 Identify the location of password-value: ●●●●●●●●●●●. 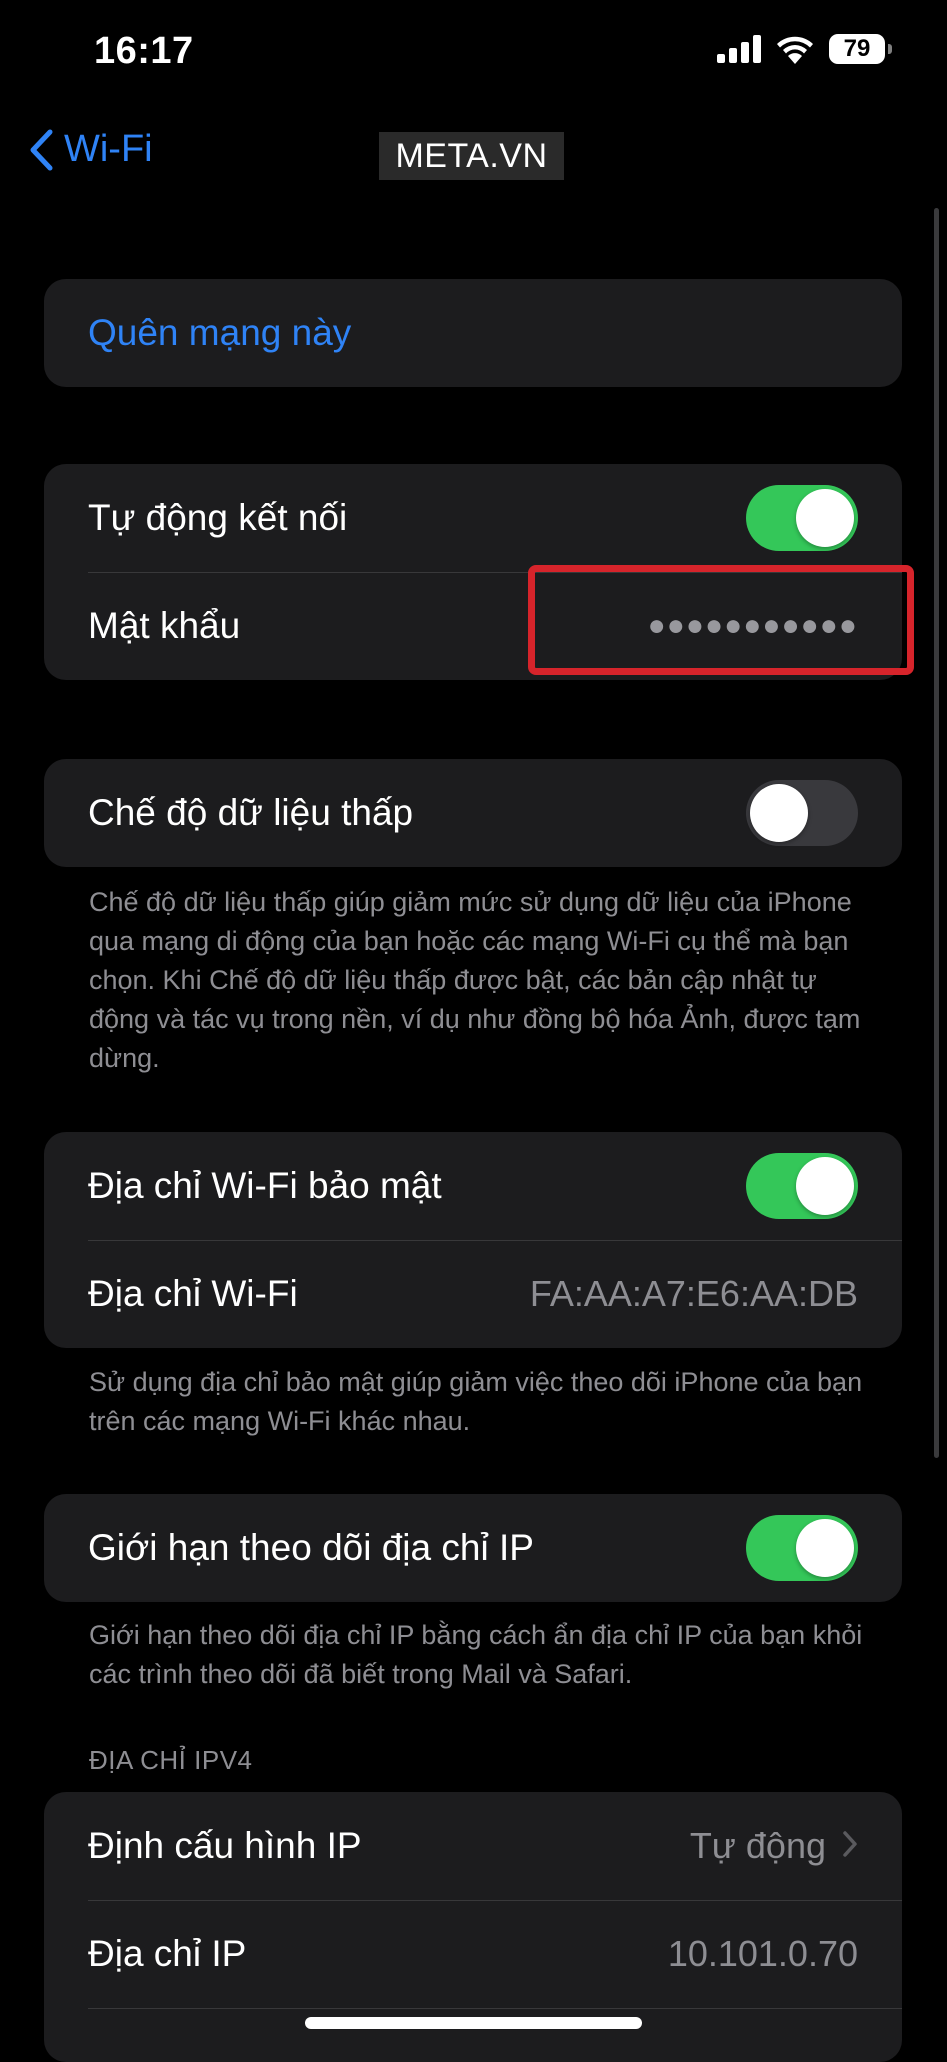
(753, 626).